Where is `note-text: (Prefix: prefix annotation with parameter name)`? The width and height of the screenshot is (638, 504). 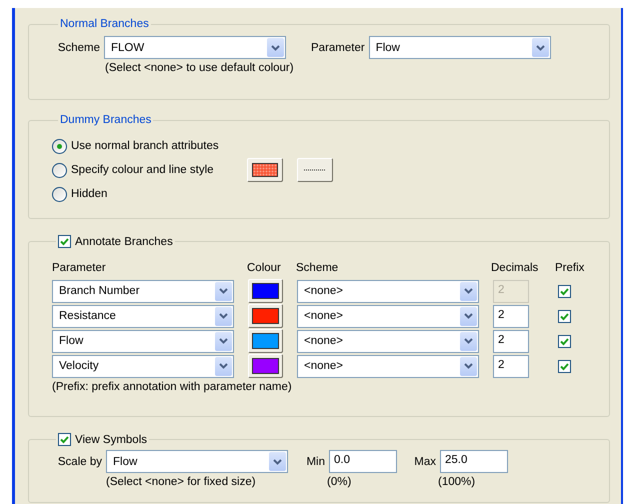
note-text: (Prefix: prefix annotation with parameter name) is located at coordinates (172, 387).